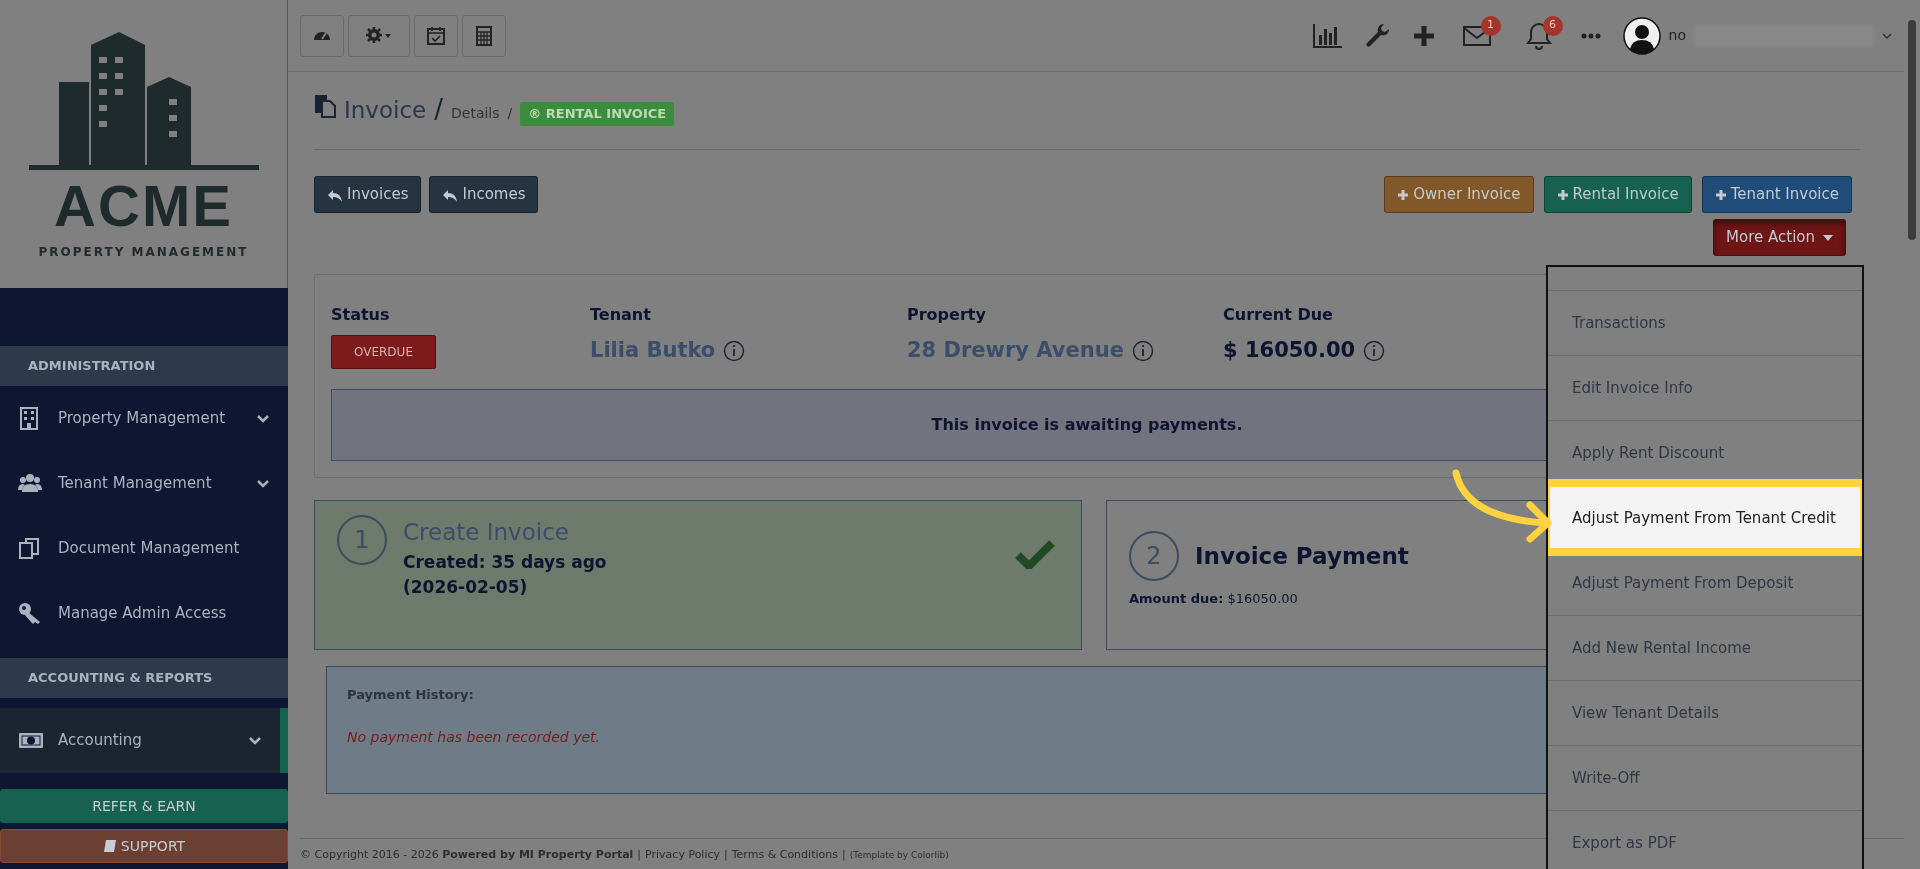 Image resolution: width=1920 pixels, height=869 pixels. I want to click on step-detail: Created: 35 days ago (2026-02-05), so click(505, 574).